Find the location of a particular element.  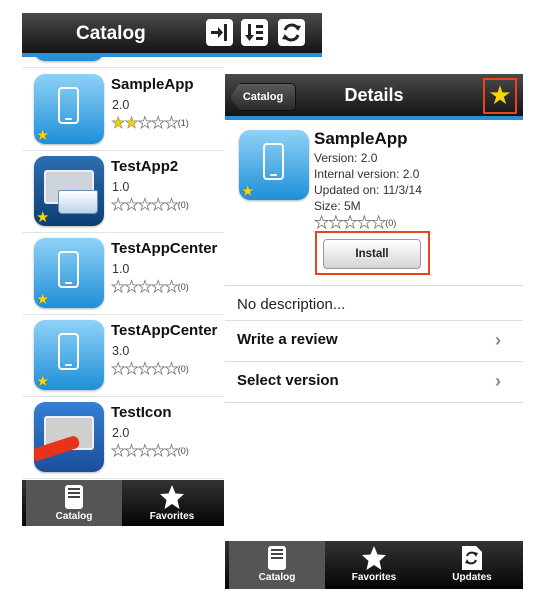

tab-updates: Updates is located at coordinates (472, 565).